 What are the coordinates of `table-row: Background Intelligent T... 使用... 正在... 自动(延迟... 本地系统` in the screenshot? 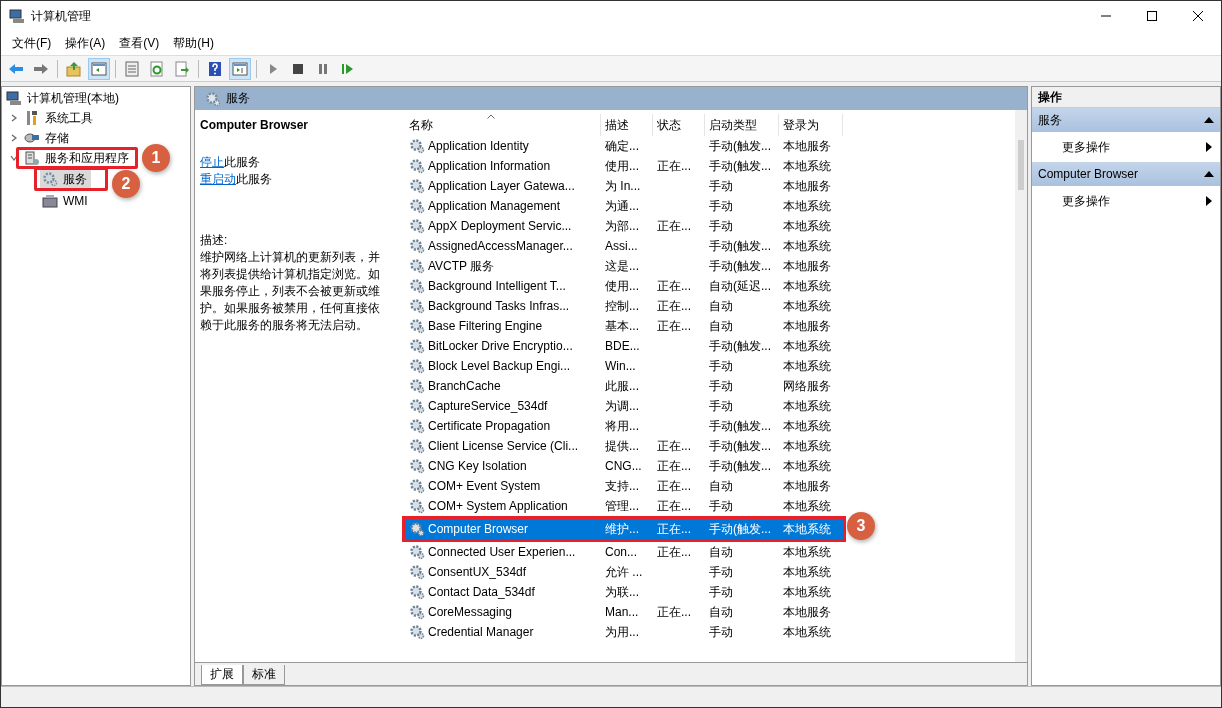 It's located at (624, 286).